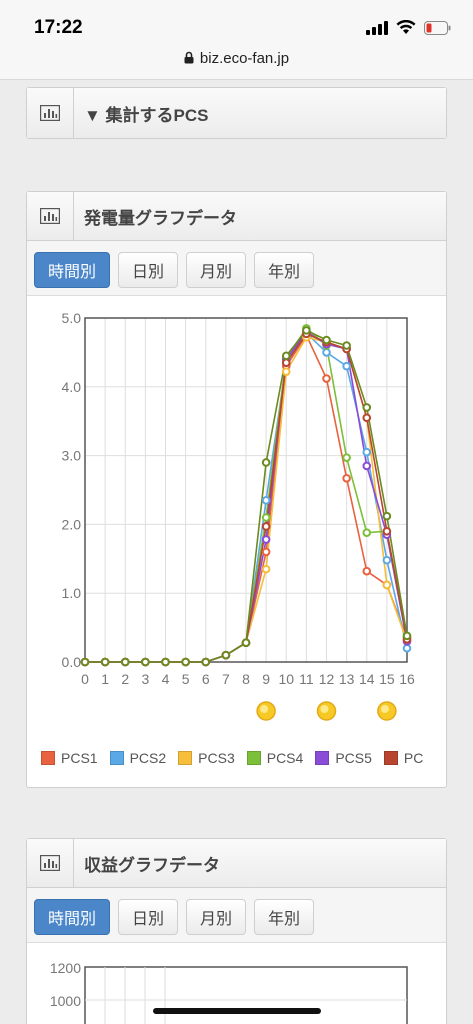 The image size is (473, 1024). Describe the element at coordinates (206, 758) in the screenshot. I see `legend-item-pcs3: PCS3` at that location.